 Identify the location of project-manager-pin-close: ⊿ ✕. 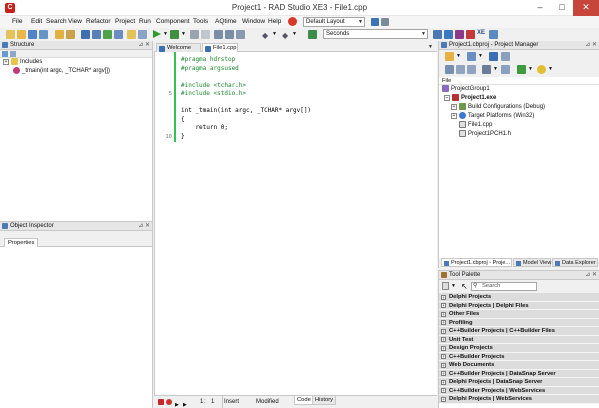
(591, 45).